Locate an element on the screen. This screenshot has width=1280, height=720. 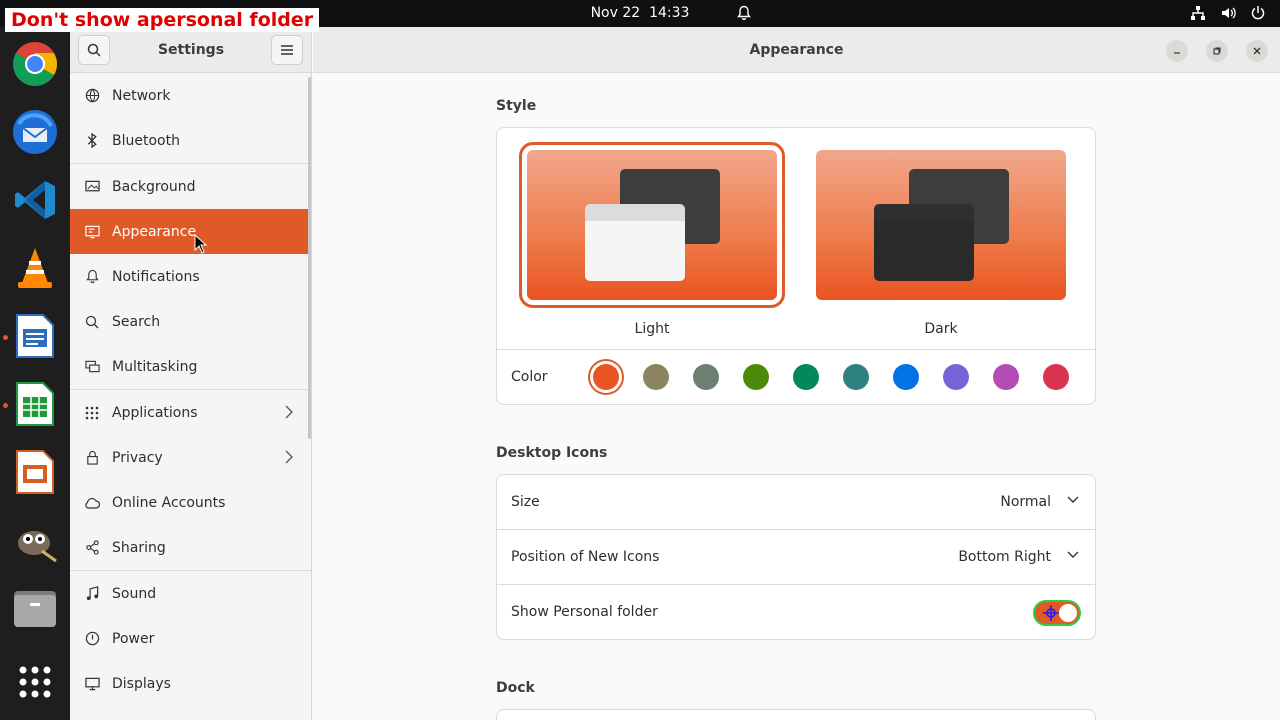
minimize-icon is located at coordinates (1177, 53).